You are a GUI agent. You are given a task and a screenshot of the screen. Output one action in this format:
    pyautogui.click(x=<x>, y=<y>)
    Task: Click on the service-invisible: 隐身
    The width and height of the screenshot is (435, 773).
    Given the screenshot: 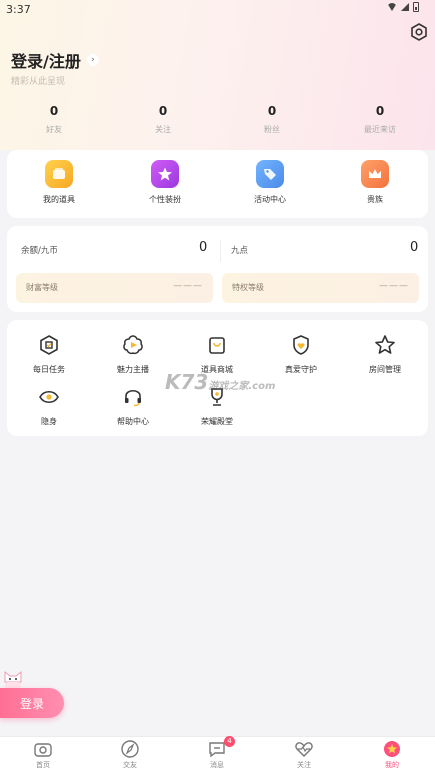 What is the action you would take?
    pyautogui.click(x=49, y=406)
    